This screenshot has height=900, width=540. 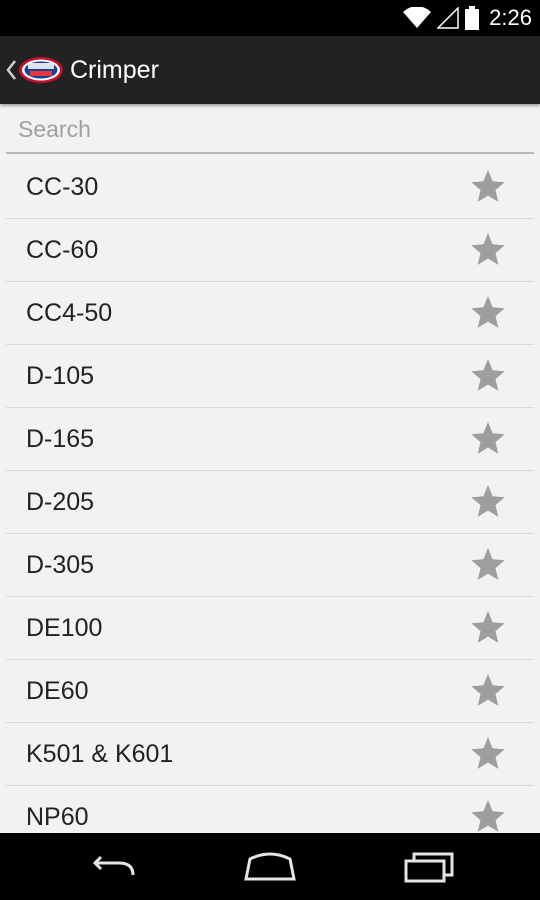 What do you see at coordinates (417, 17) in the screenshot?
I see `wifi-icon` at bounding box center [417, 17].